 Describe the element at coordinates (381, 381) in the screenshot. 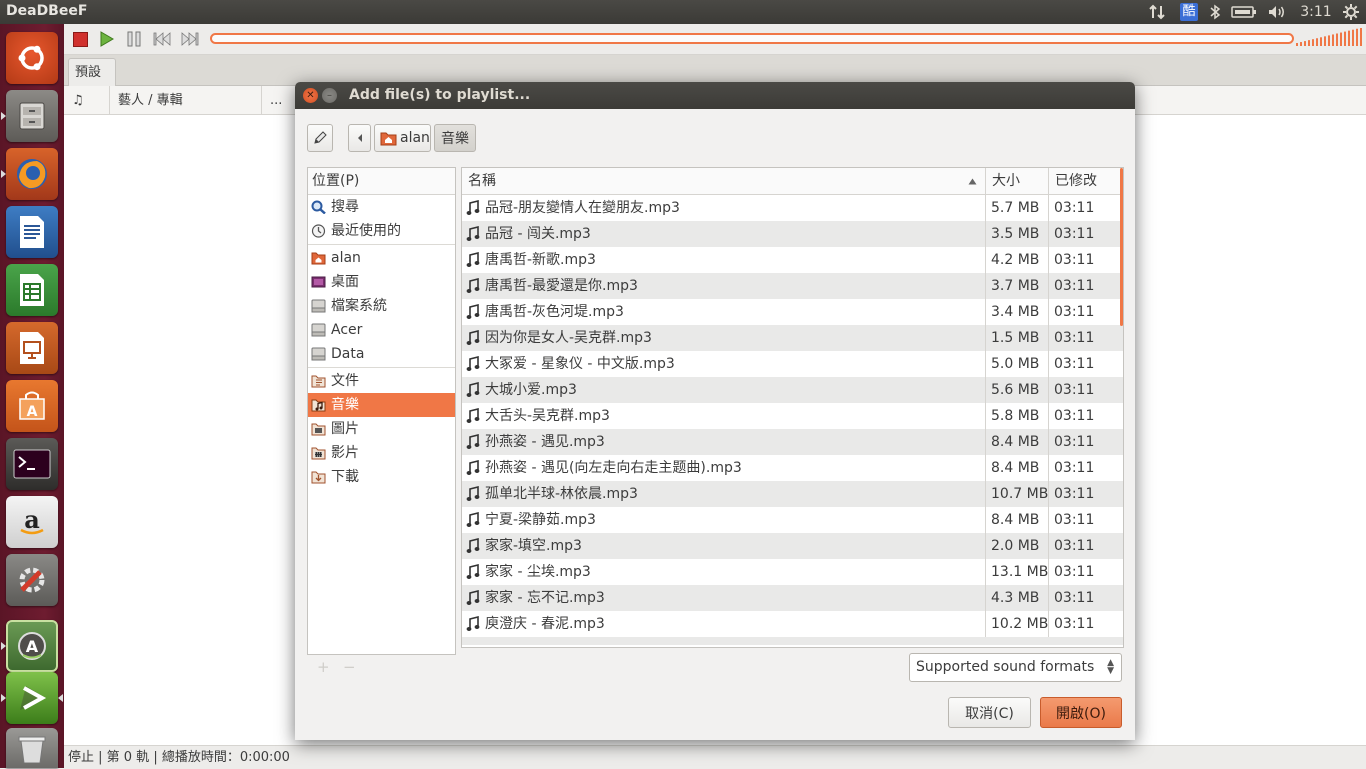

I see `place-item: 文件` at that location.